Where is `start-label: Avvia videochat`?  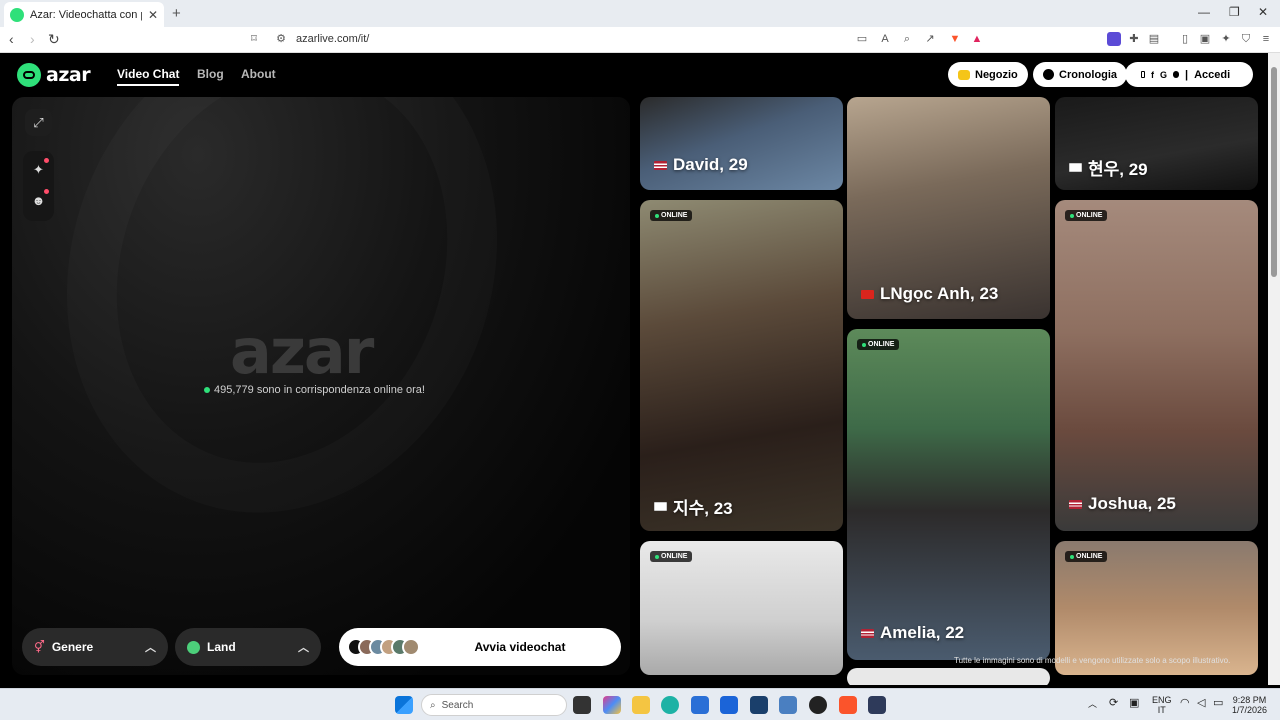 start-label: Avvia videochat is located at coordinates (520, 647).